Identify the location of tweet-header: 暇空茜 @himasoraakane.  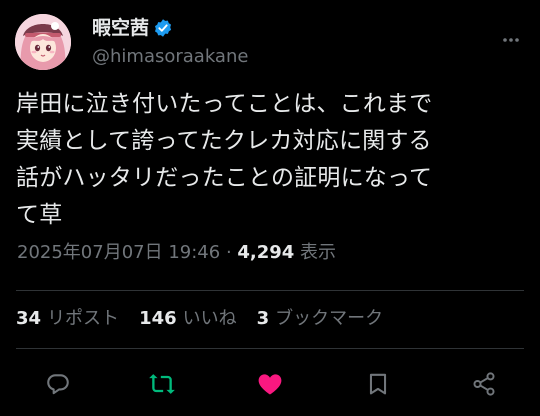
(270, 42).